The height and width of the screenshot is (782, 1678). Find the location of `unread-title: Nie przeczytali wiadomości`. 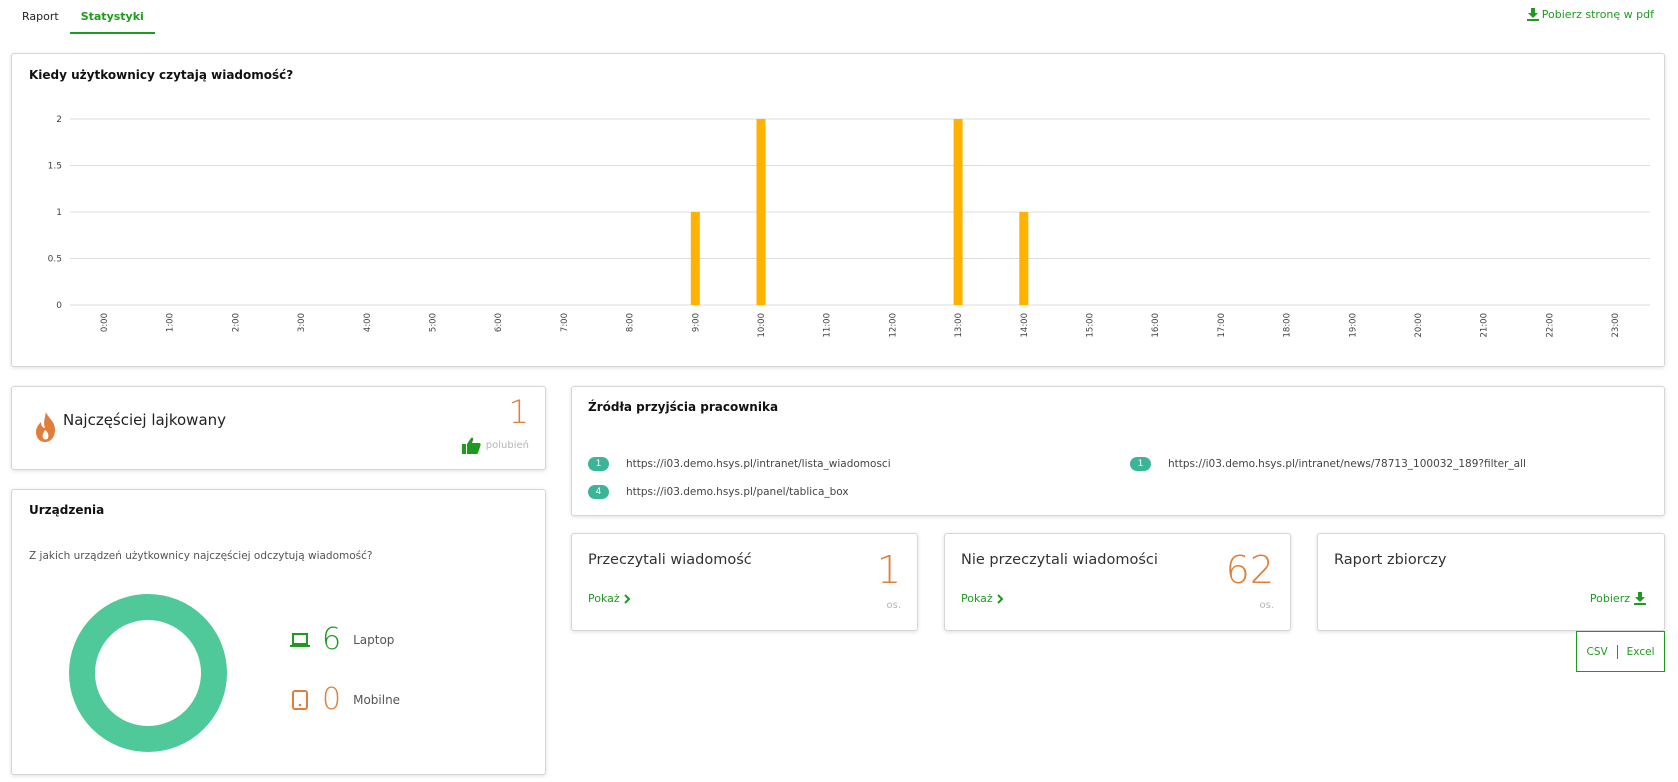

unread-title: Nie przeczytali wiadomości is located at coordinates (1059, 560).